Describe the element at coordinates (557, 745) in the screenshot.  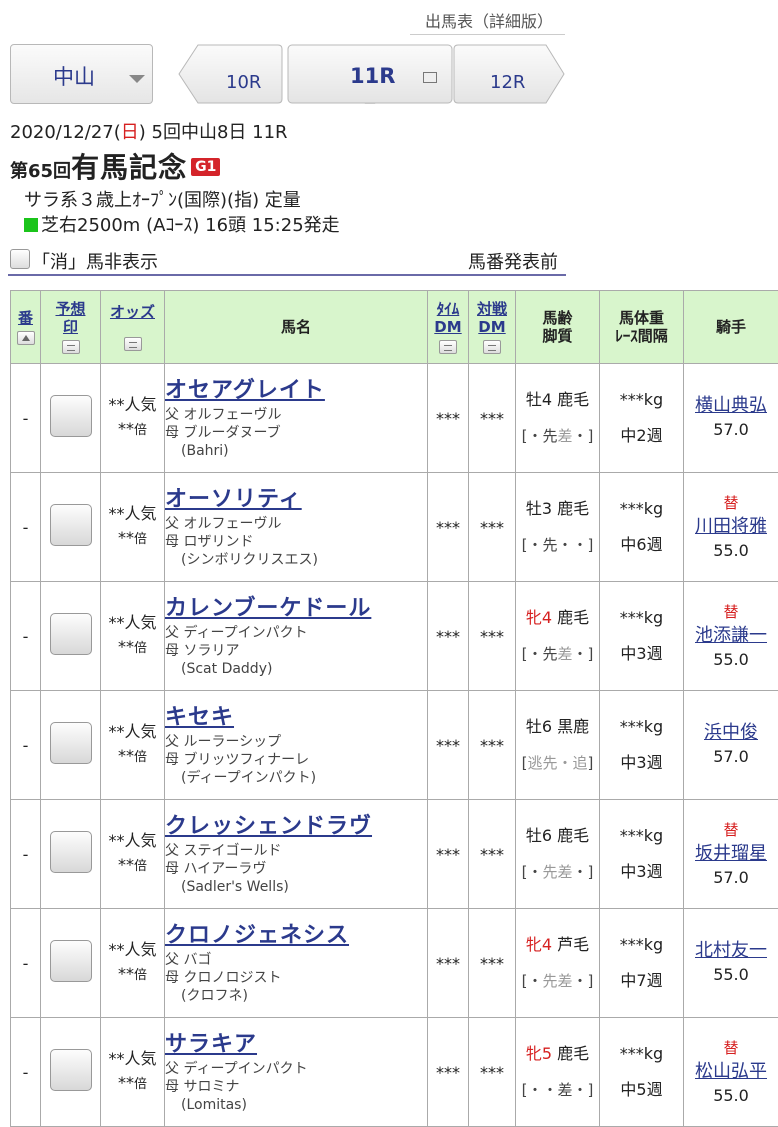
I see `age-cell: 牡6 黒鹿 [逃先・追]` at that location.